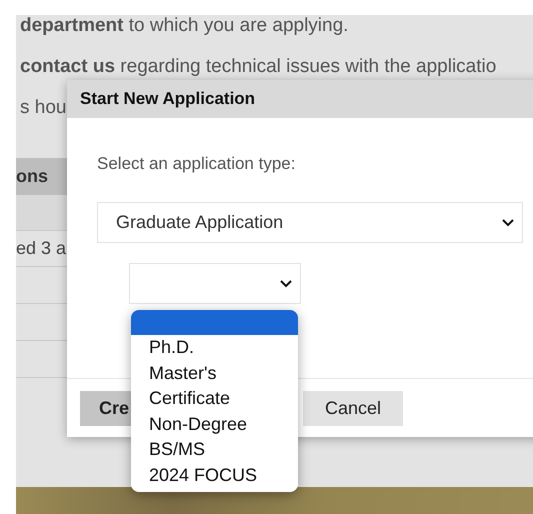 The height and width of the screenshot is (514, 533). I want to click on contact-text: contact us regarding technical issues with the applicatio, so click(257, 66).